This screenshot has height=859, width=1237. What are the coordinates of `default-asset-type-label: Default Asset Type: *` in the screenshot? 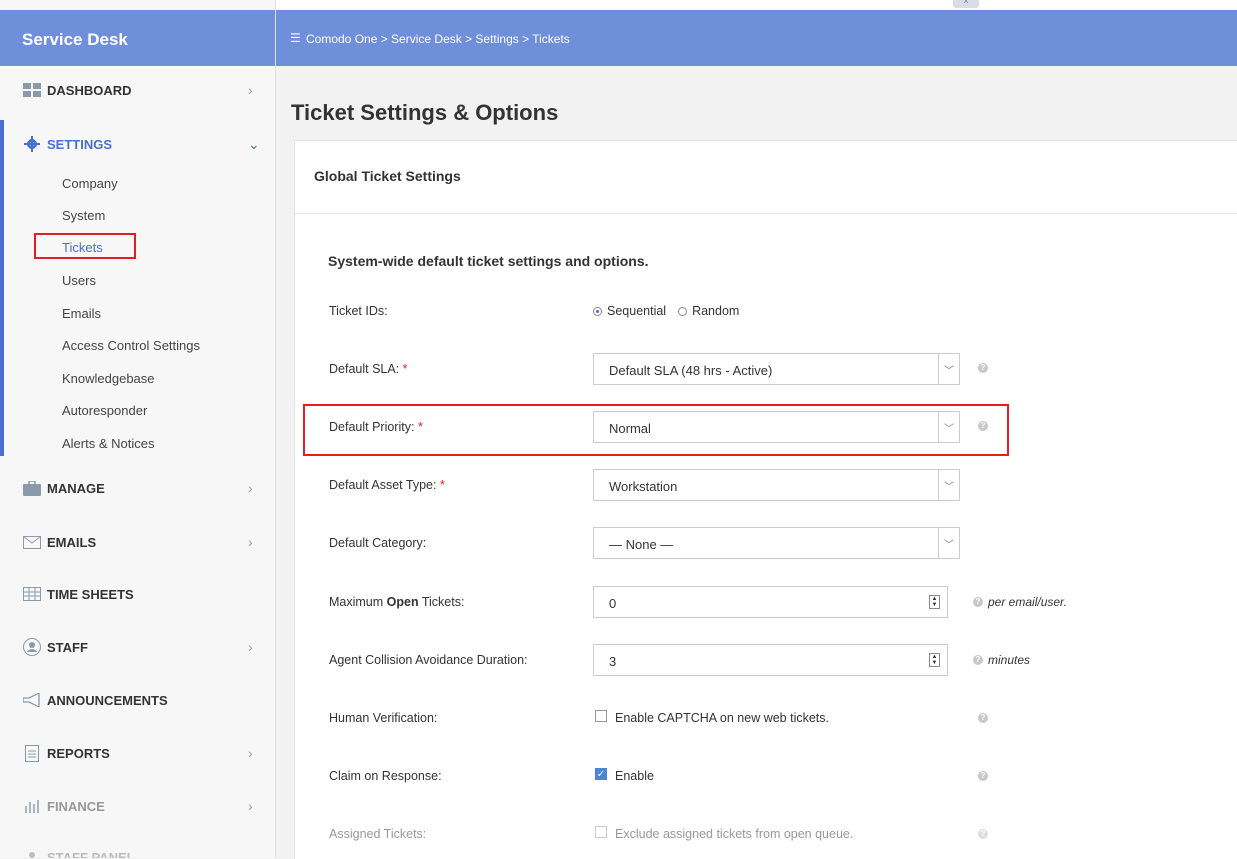 It's located at (387, 485).